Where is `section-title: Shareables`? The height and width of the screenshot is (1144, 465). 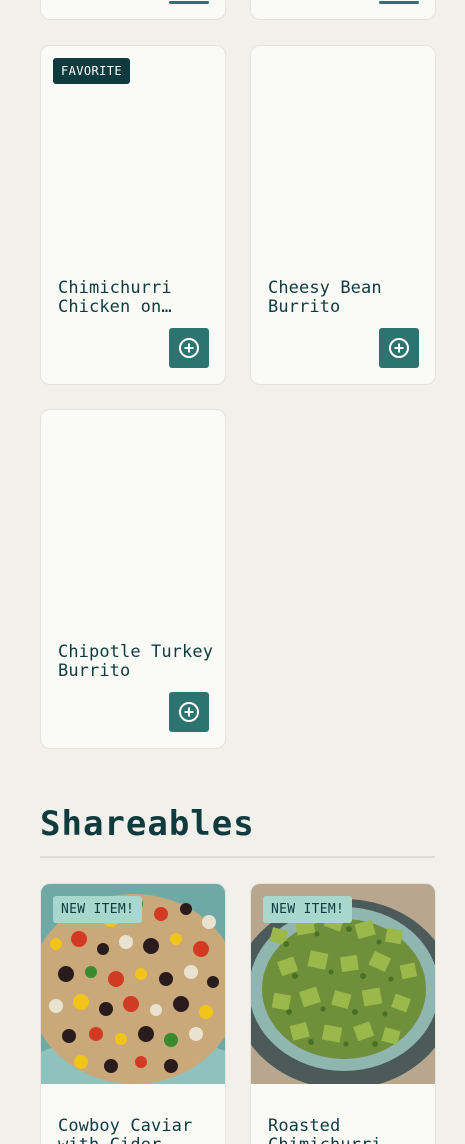
section-title: Shareables is located at coordinates (147, 824).